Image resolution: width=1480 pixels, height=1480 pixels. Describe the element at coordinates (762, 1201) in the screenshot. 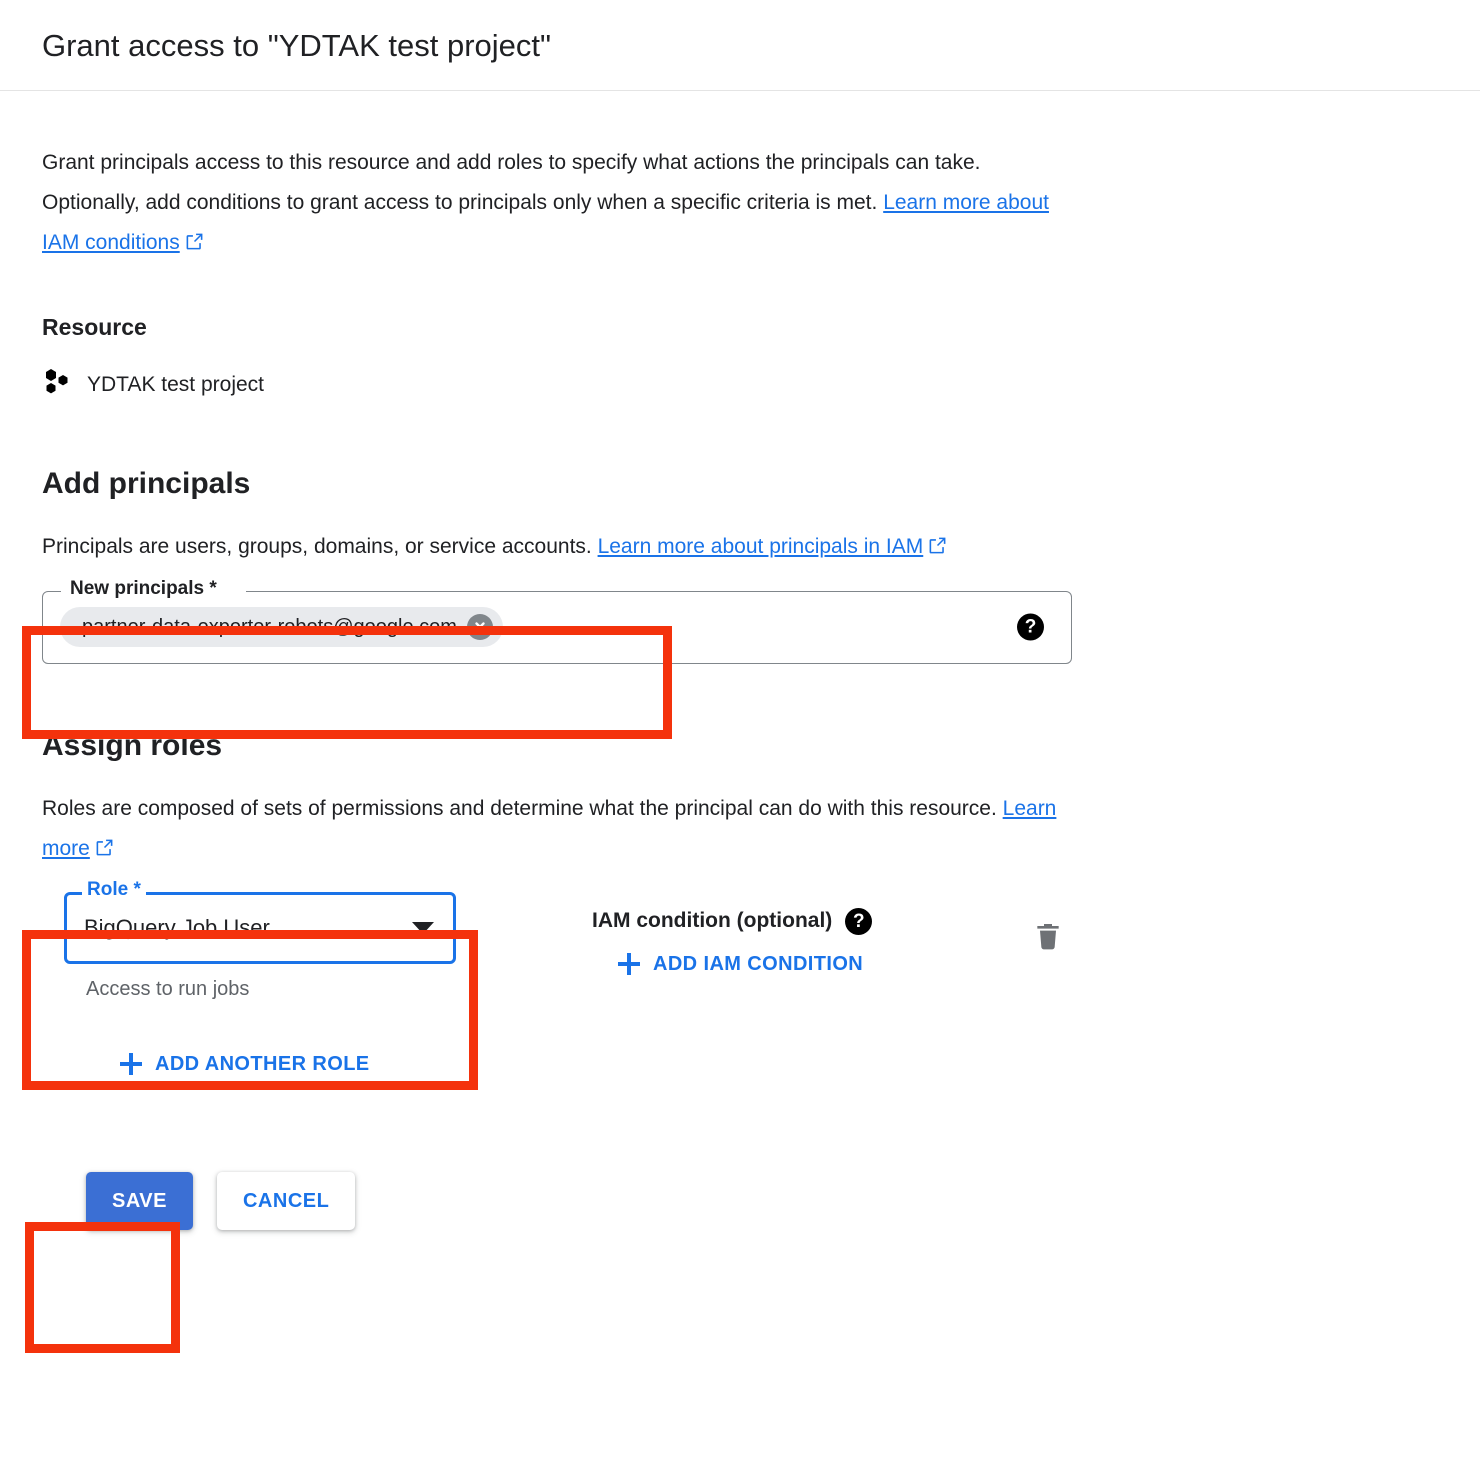

I see `dialog-actions: SAVE CANCEL` at that location.